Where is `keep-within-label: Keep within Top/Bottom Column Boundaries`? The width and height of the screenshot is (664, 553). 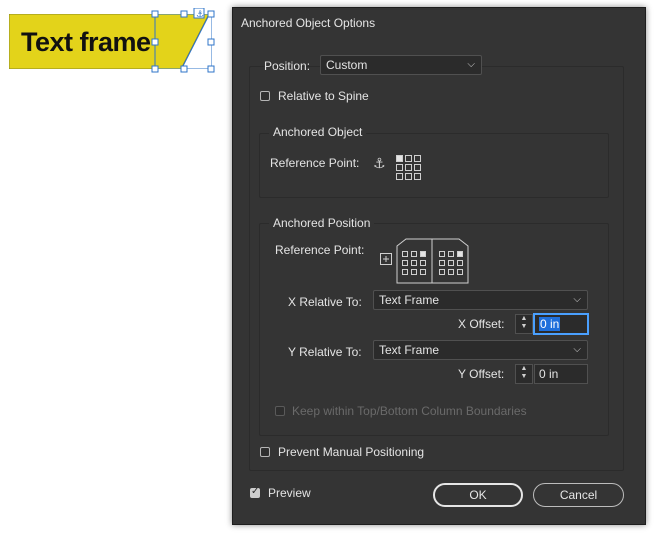
keep-within-label: Keep within Top/Bottom Column Boundaries is located at coordinates (409, 411).